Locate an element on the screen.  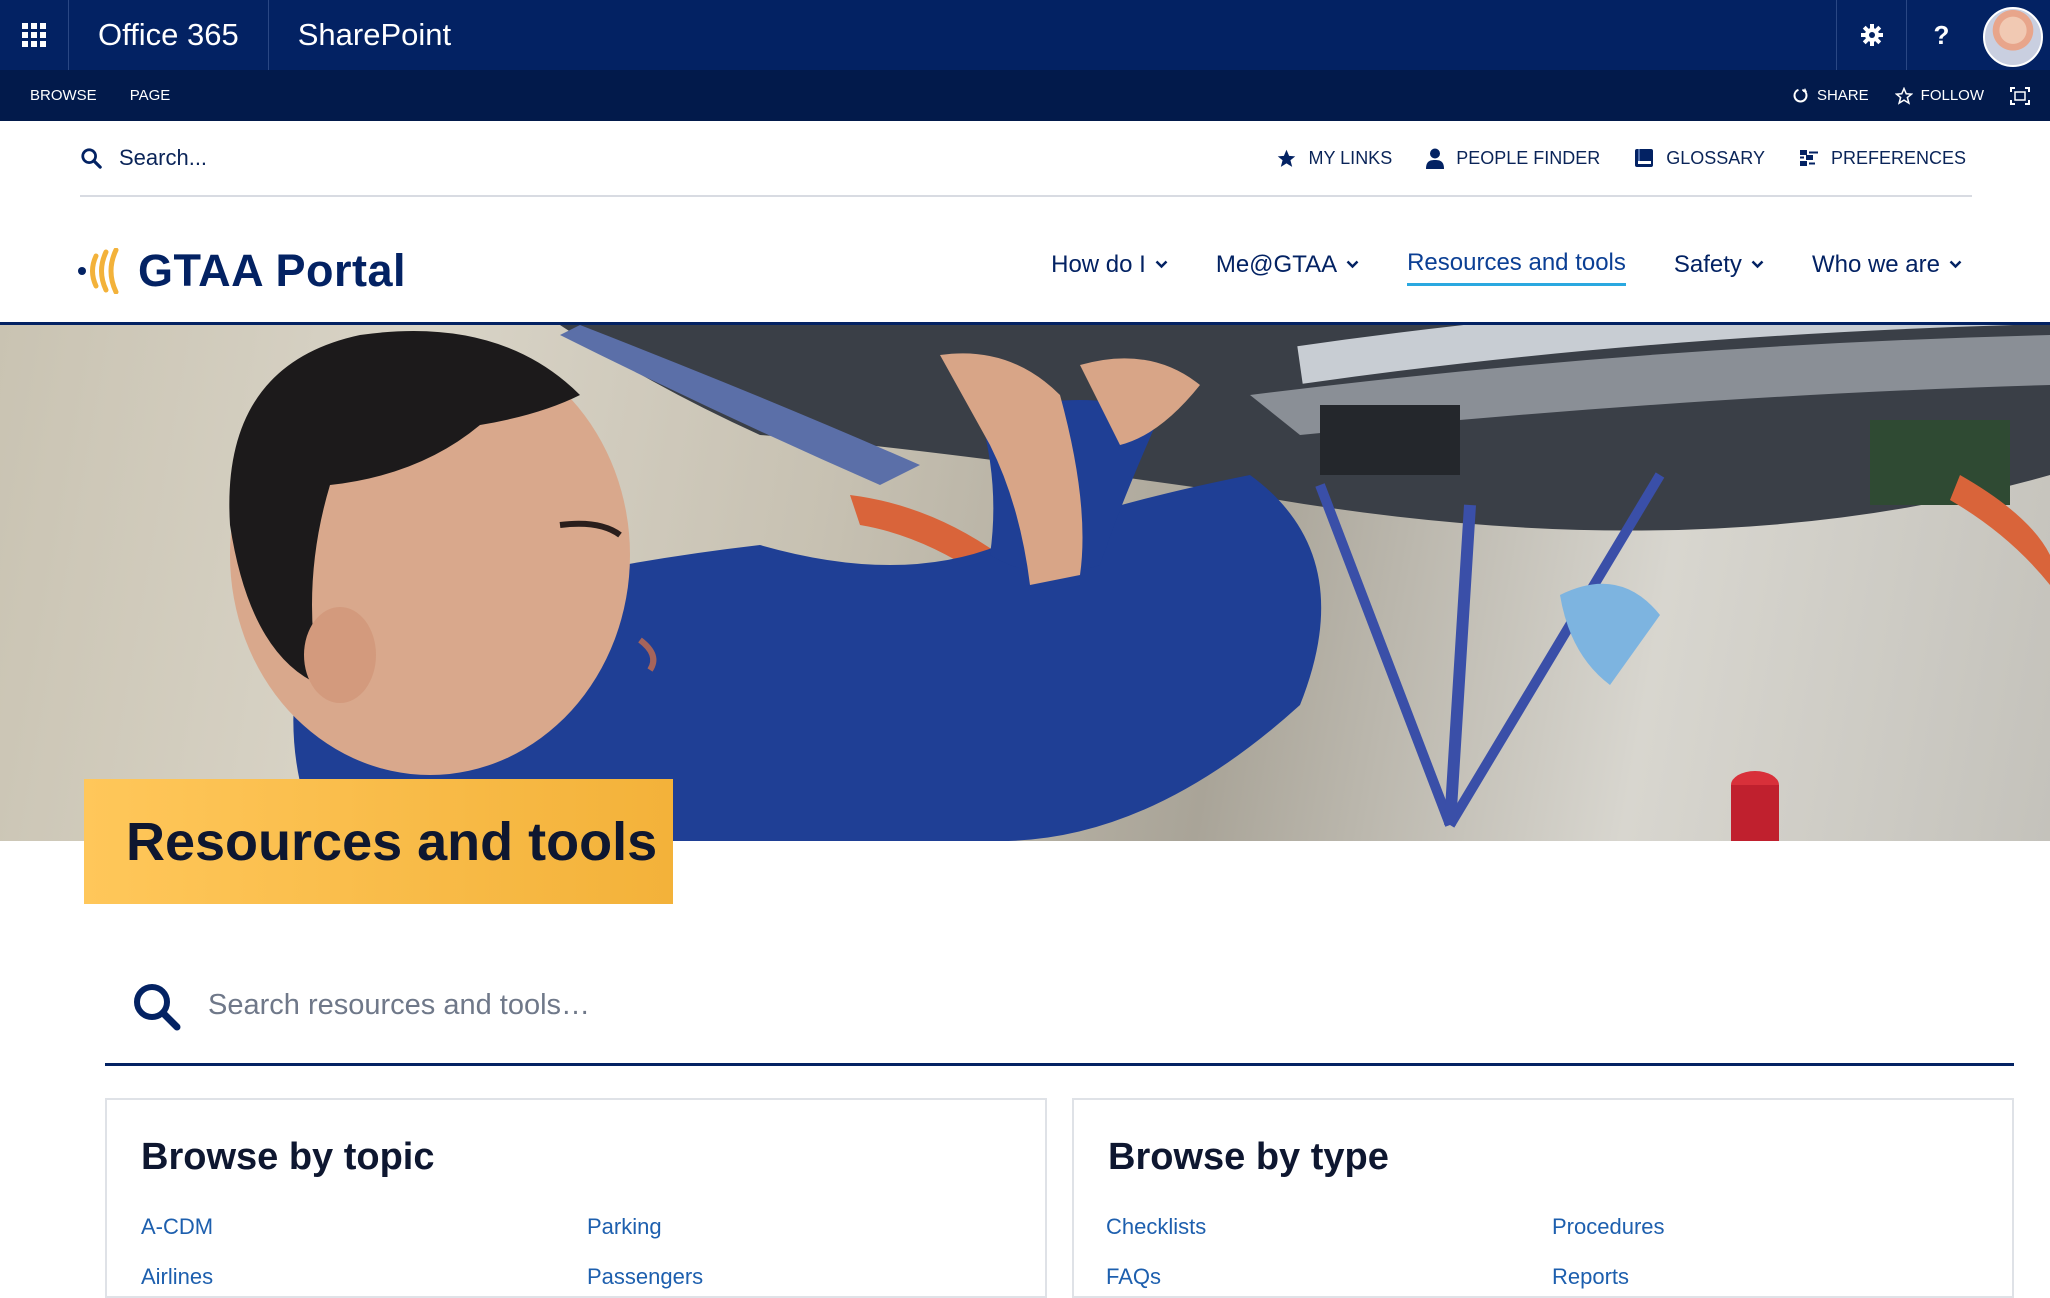
suite-actions: ? is located at coordinates (1943, 35).